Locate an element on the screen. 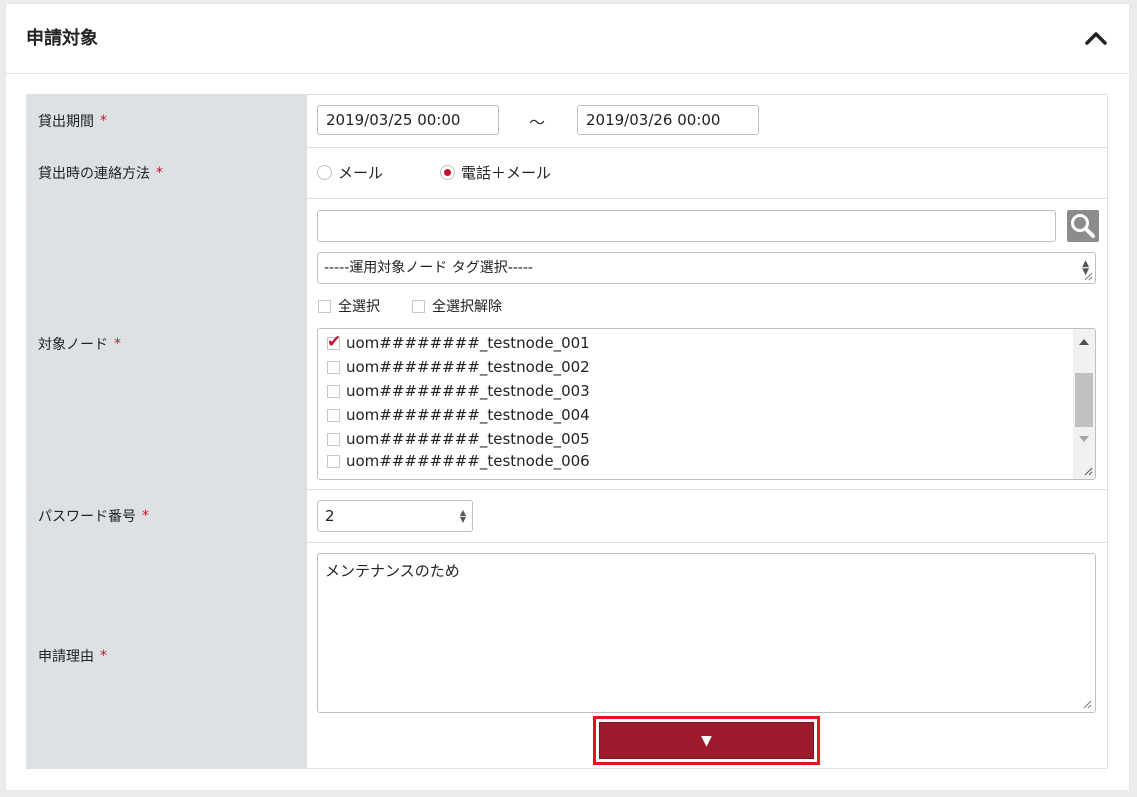  magnifier-icon is located at coordinates (1083, 226).